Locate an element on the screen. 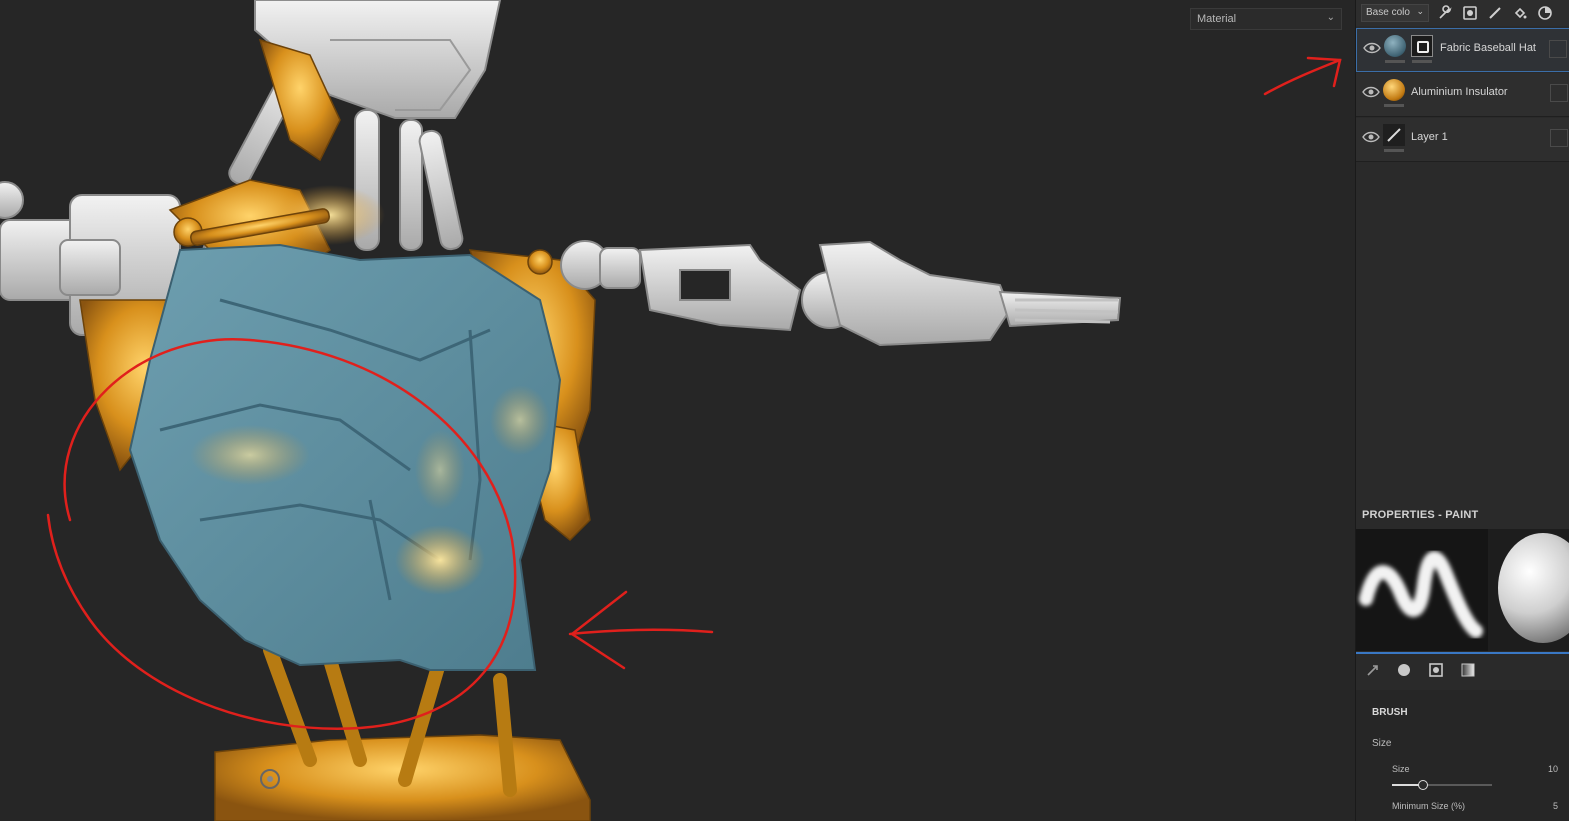 This screenshot has height=821, width=1569. layer-row-fabric-baseball-hat: Fabric Baseball Hat is located at coordinates (1462, 50).